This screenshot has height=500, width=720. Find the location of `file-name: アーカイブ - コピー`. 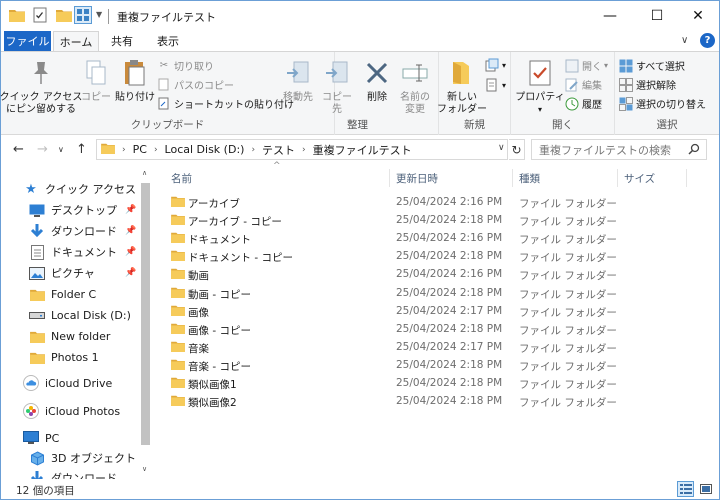

file-name: アーカイブ - コピー is located at coordinates (235, 222).